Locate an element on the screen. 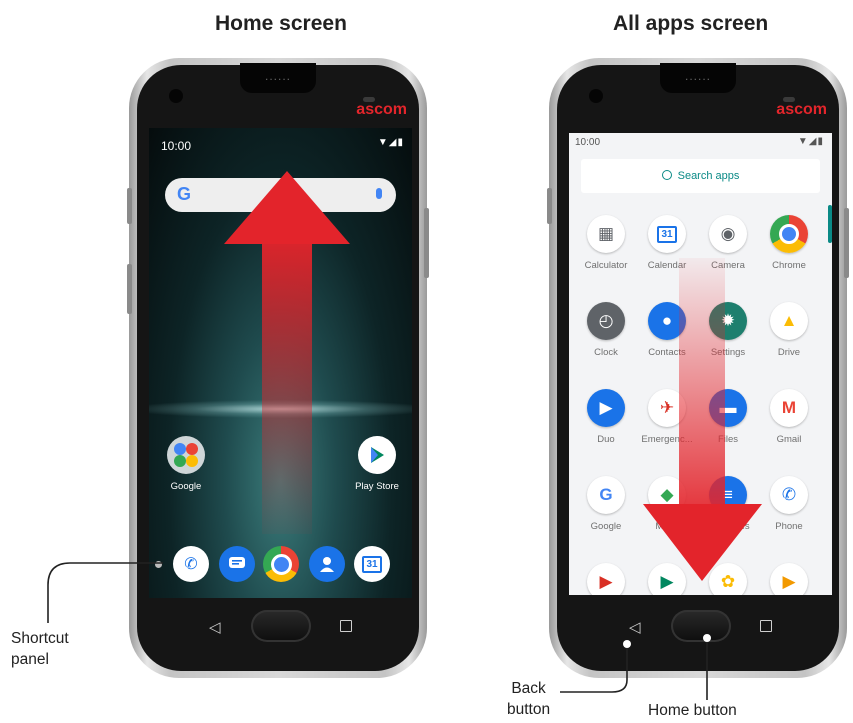  app-duo: ▶ Duo is located at coordinates (606, 417).